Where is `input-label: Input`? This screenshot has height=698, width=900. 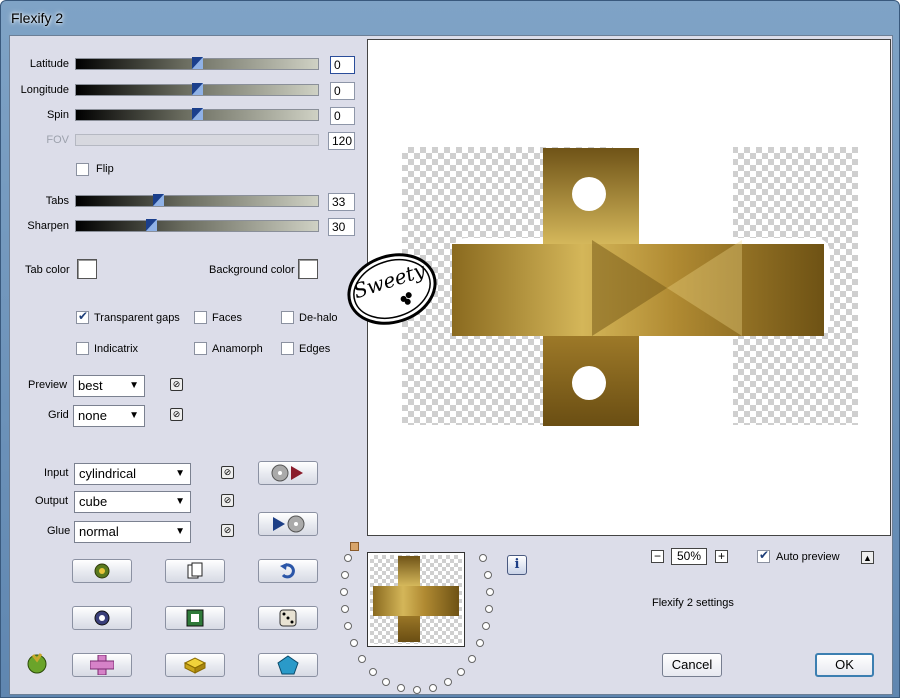
input-label: Input is located at coordinates (56, 473).